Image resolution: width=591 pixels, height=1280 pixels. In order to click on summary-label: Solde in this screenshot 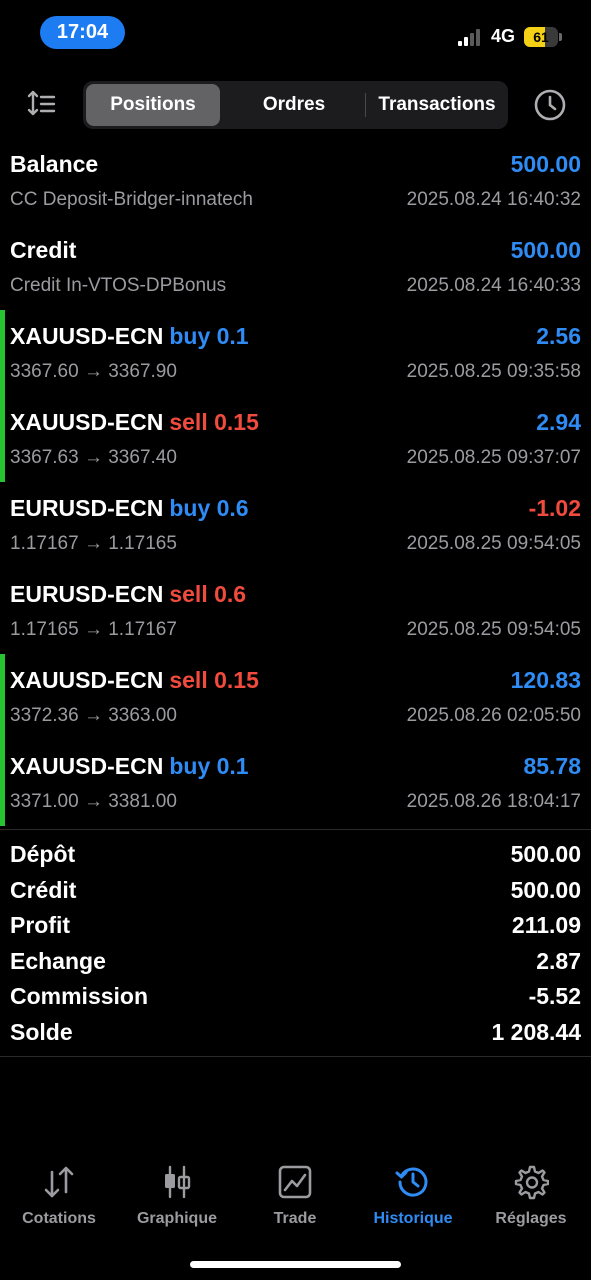, I will do `click(41, 1031)`.